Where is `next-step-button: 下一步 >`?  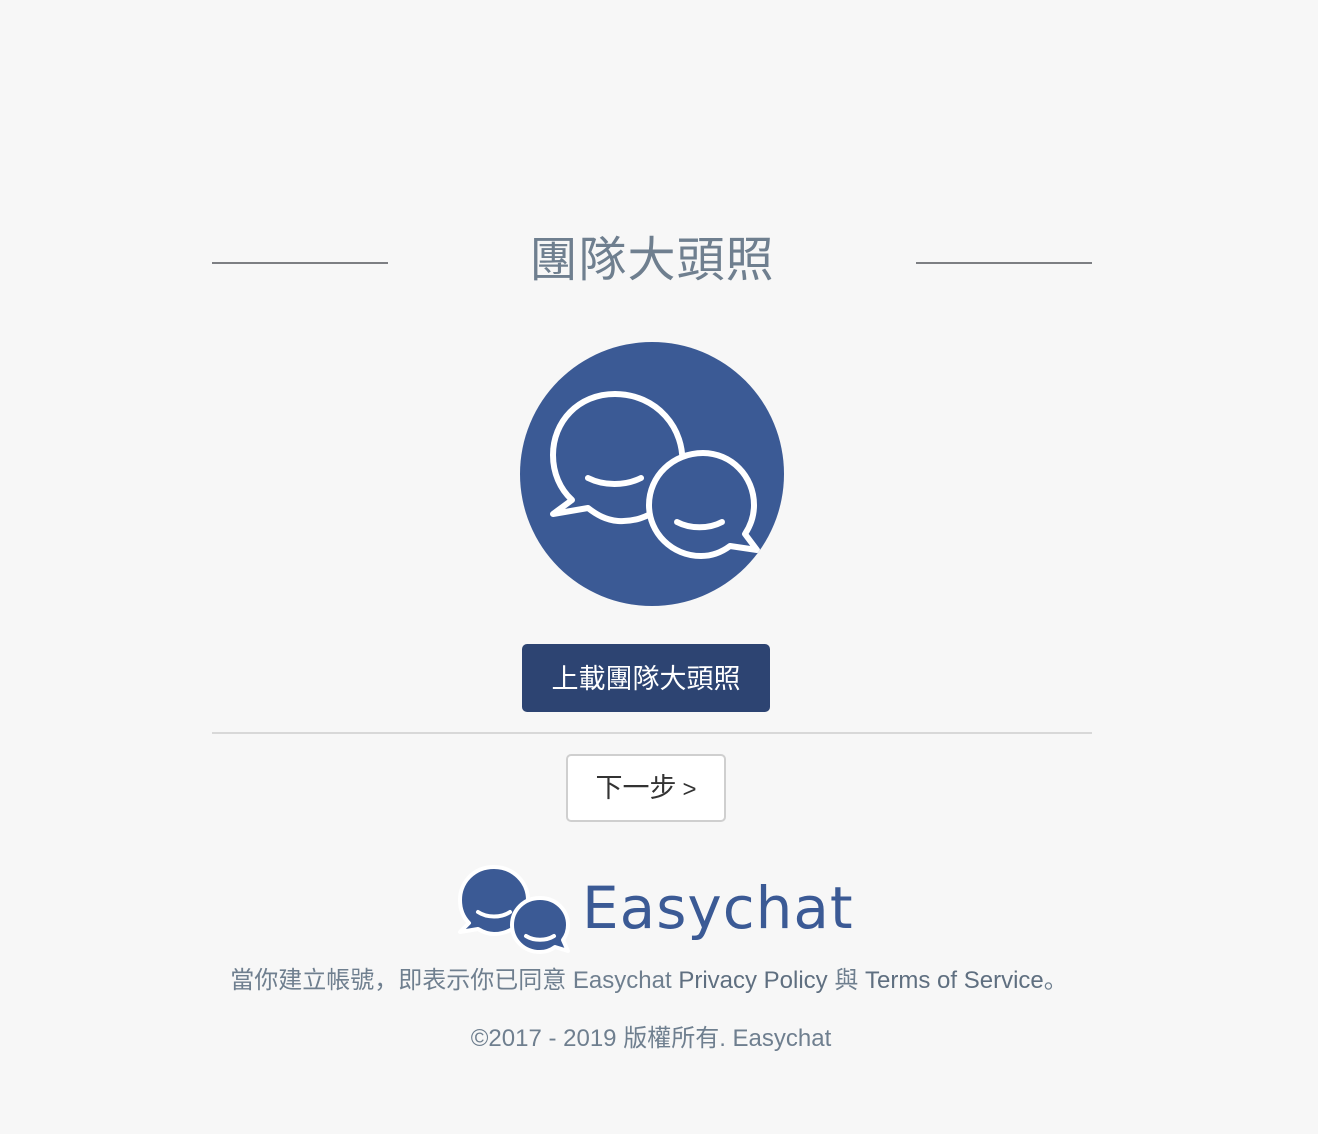
next-step-button: 下一步 > is located at coordinates (646, 788).